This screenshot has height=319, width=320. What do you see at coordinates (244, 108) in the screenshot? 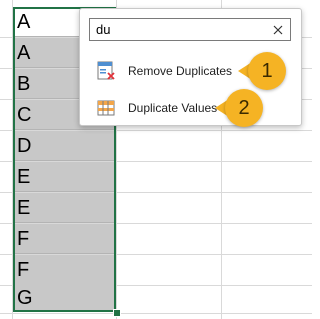
I see `callout-badge-2: 2` at bounding box center [244, 108].